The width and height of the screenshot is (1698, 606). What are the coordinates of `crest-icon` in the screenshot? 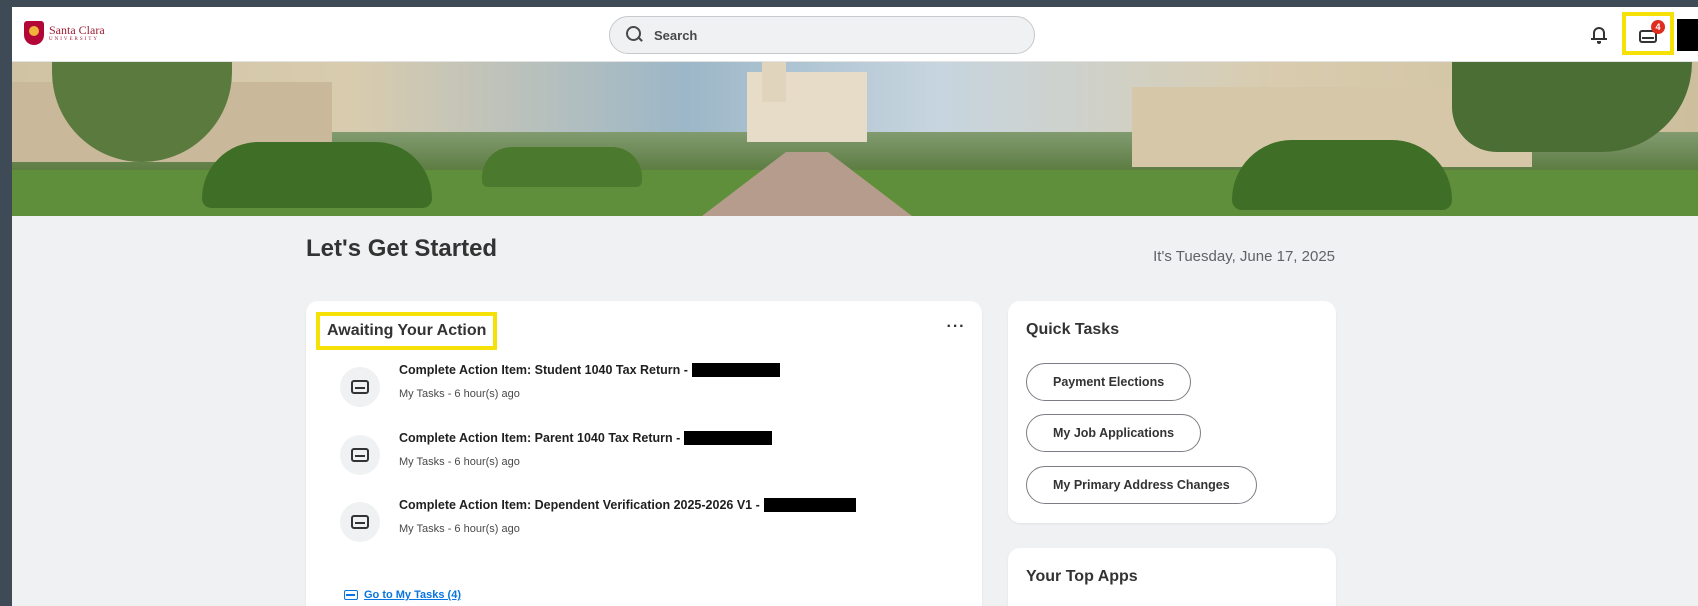 It's located at (34, 33).